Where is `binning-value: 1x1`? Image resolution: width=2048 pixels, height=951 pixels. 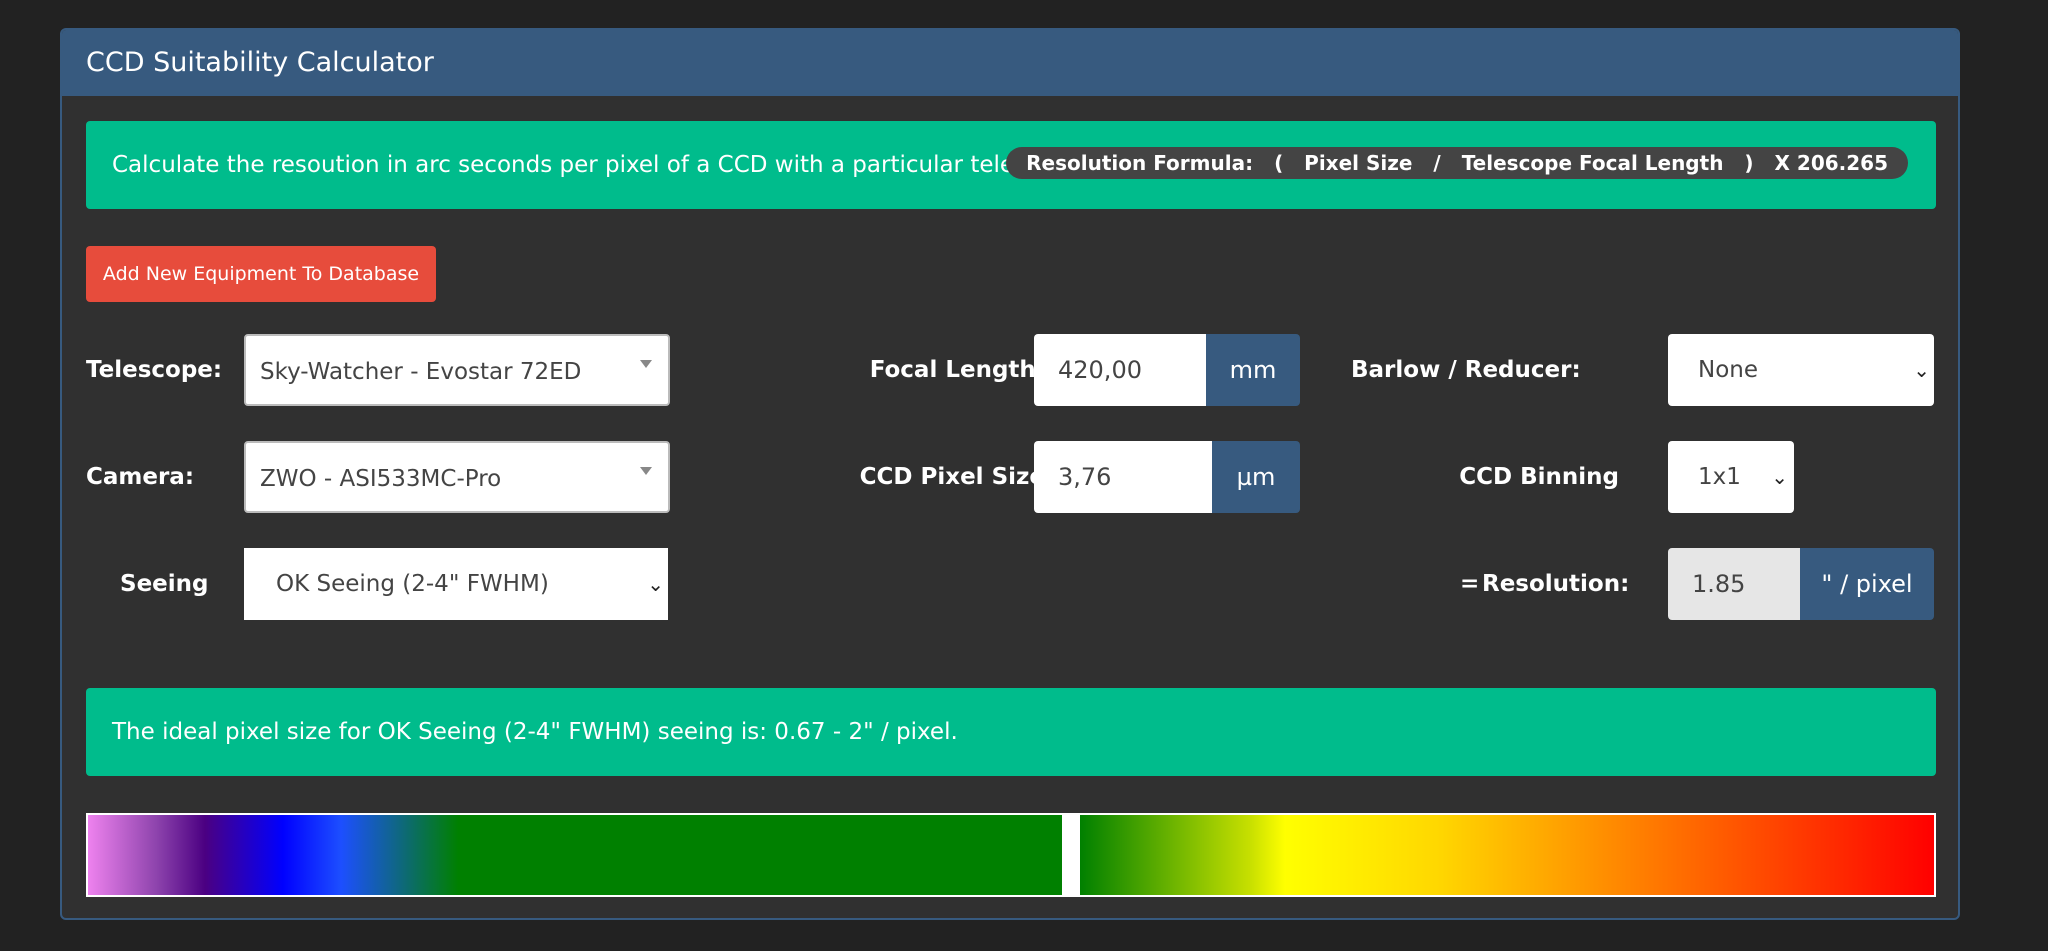 binning-value: 1x1 is located at coordinates (1719, 477).